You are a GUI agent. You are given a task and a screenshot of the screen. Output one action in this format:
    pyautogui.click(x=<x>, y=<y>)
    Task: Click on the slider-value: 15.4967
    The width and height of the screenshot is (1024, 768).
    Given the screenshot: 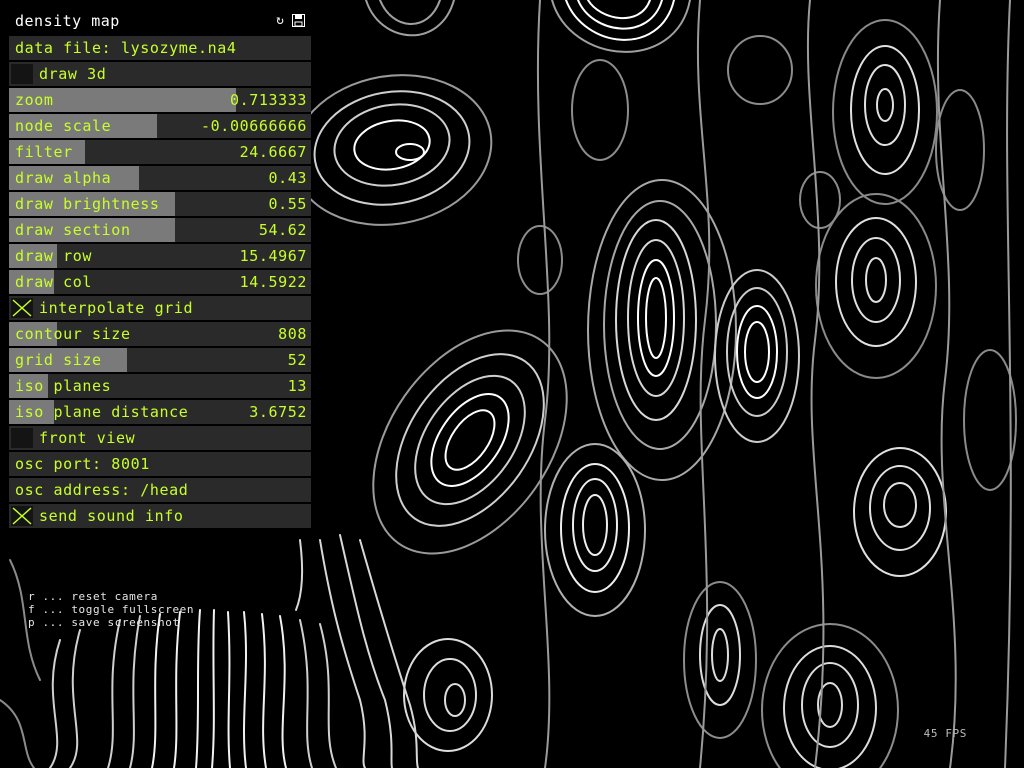 What is the action you would take?
    pyautogui.click(x=273, y=256)
    